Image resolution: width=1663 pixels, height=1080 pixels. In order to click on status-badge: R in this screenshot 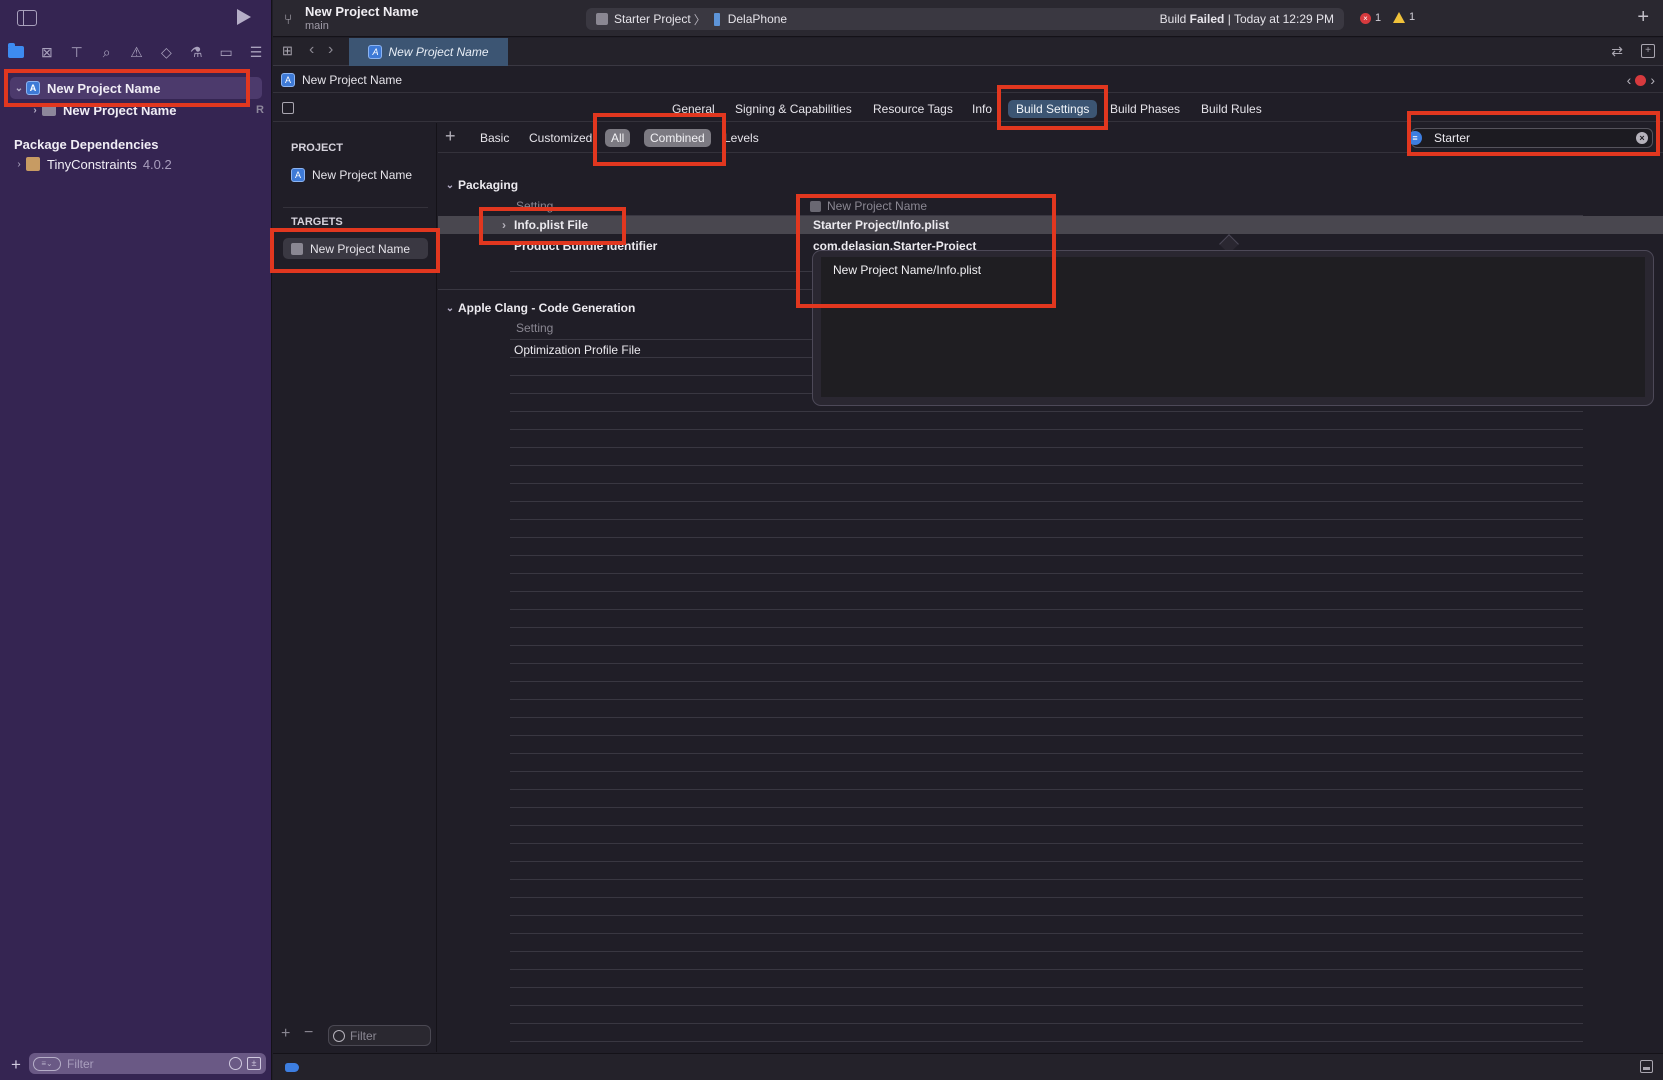, I will do `click(260, 110)`.